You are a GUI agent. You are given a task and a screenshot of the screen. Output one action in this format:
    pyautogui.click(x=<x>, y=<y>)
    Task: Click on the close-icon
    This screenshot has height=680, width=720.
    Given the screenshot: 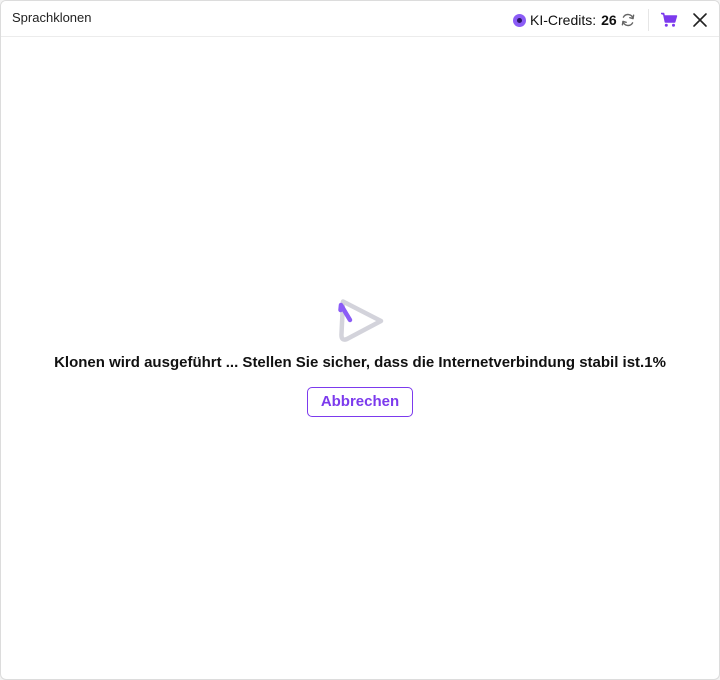 What is the action you would take?
    pyautogui.click(x=700, y=20)
    